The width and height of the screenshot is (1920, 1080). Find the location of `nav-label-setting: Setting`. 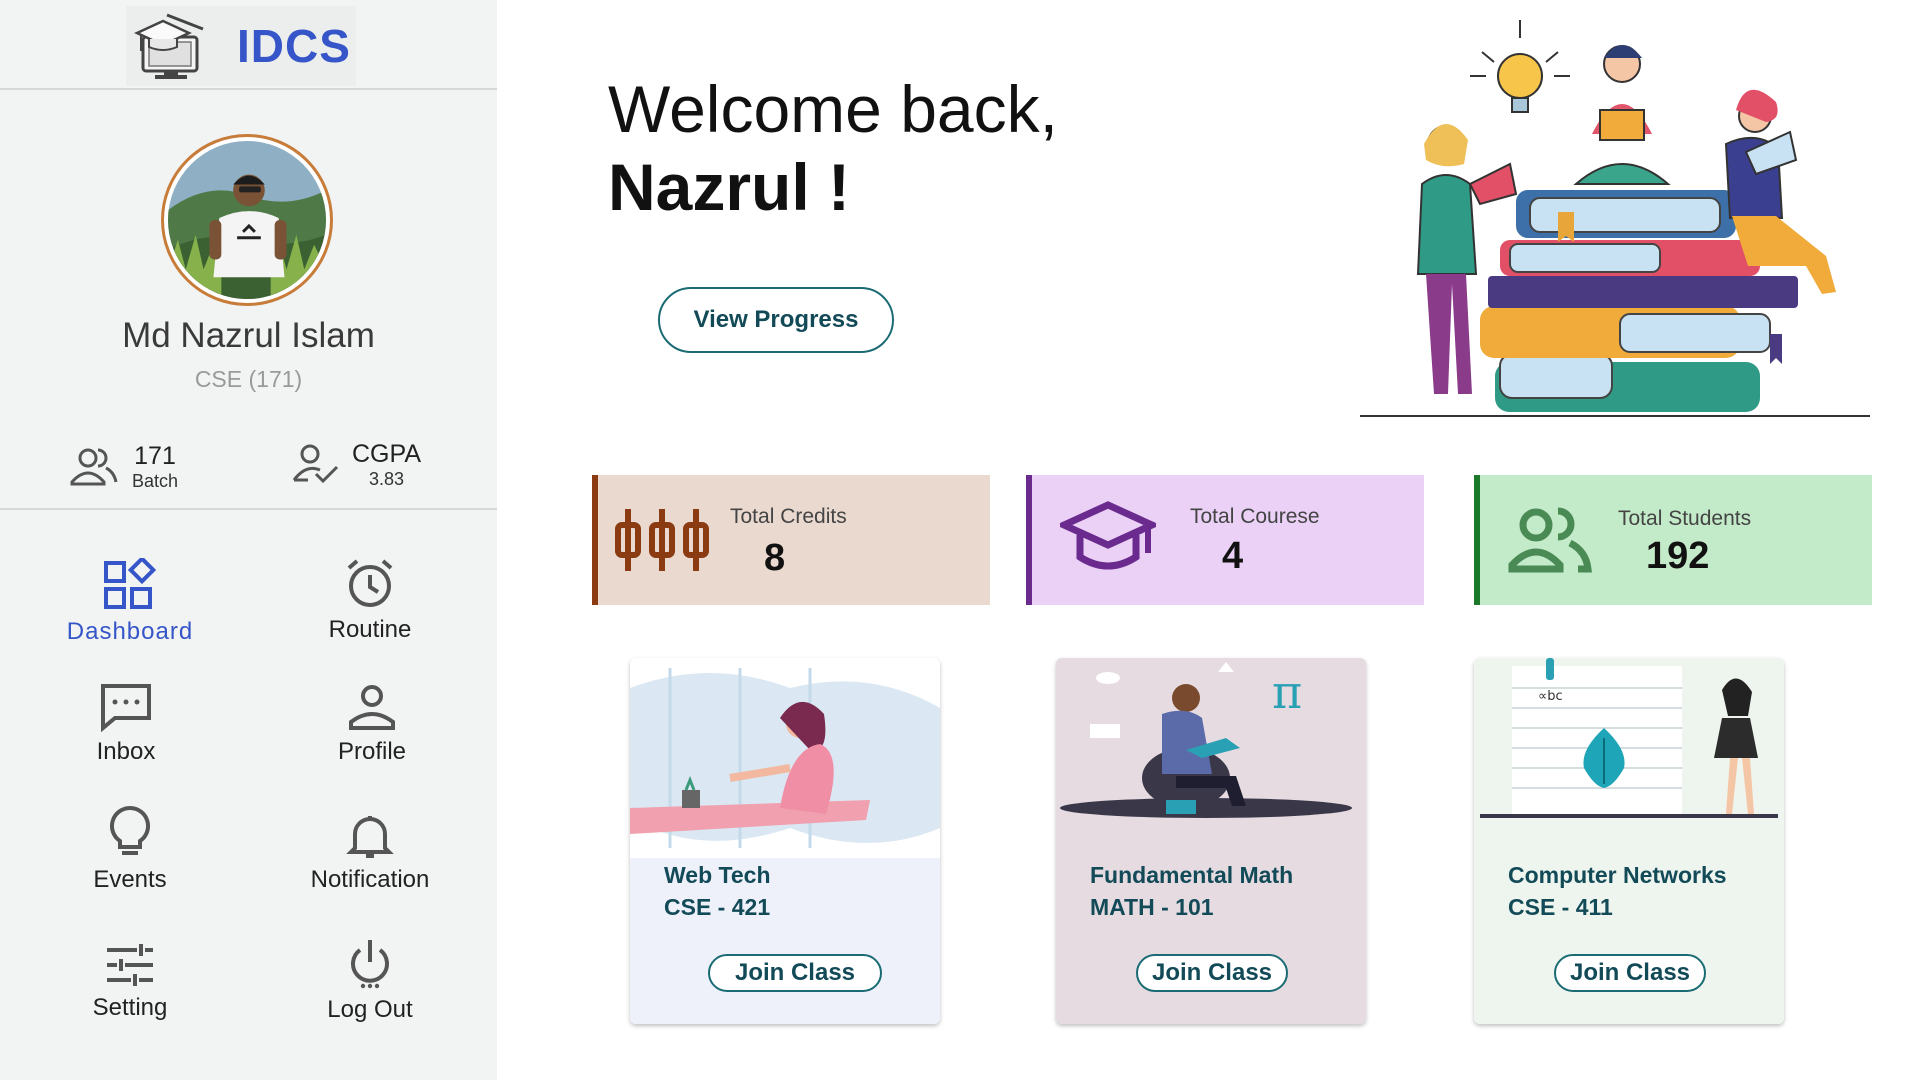

nav-label-setting: Setting is located at coordinates (130, 1007).